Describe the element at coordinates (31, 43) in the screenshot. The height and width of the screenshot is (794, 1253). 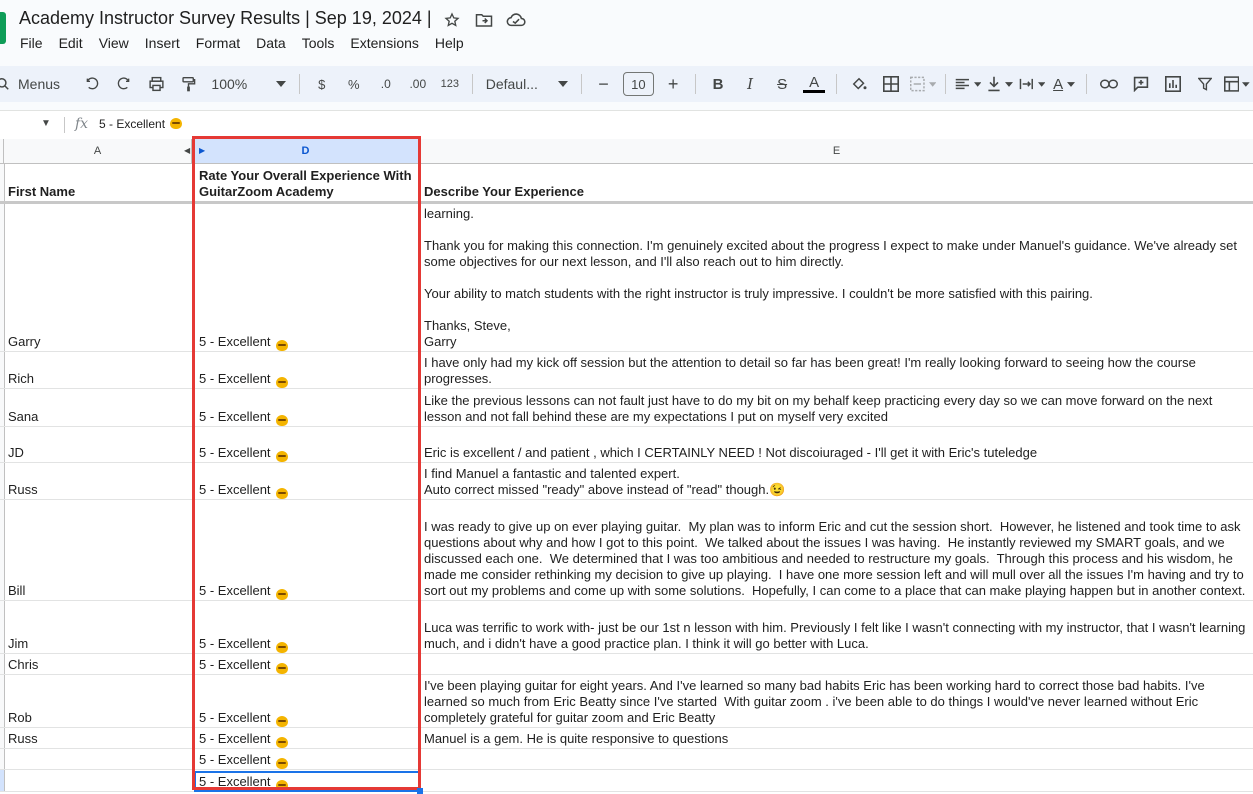
I see `menu-file: File` at that location.